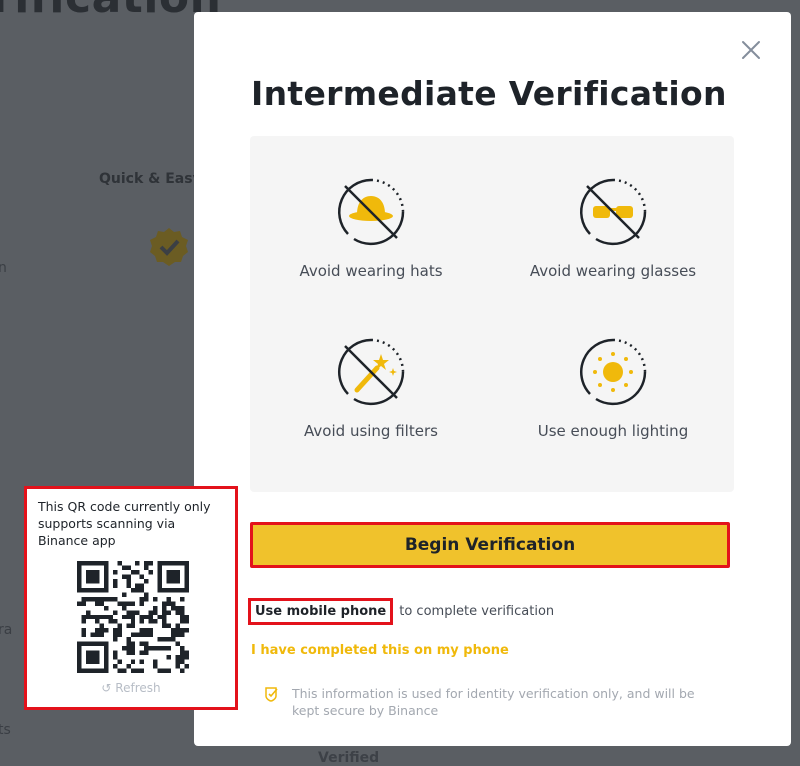  I want to click on completed-on-phone-link: I have completed this on my phone, so click(380, 650).